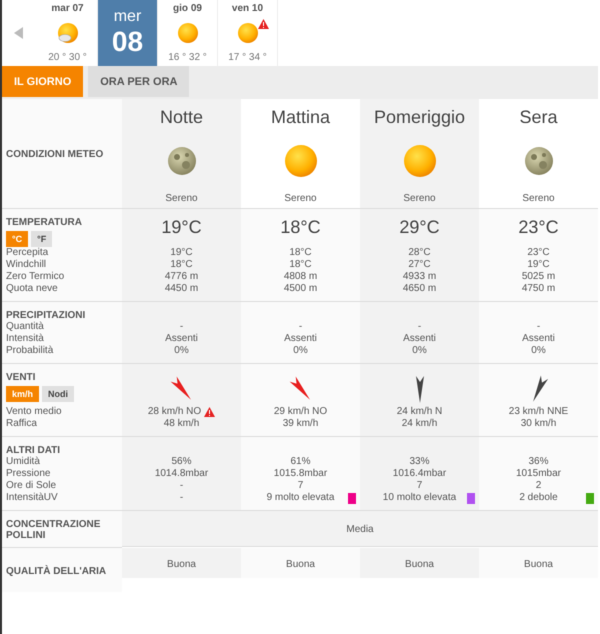  I want to click on detail-value: 33%, so click(419, 462).